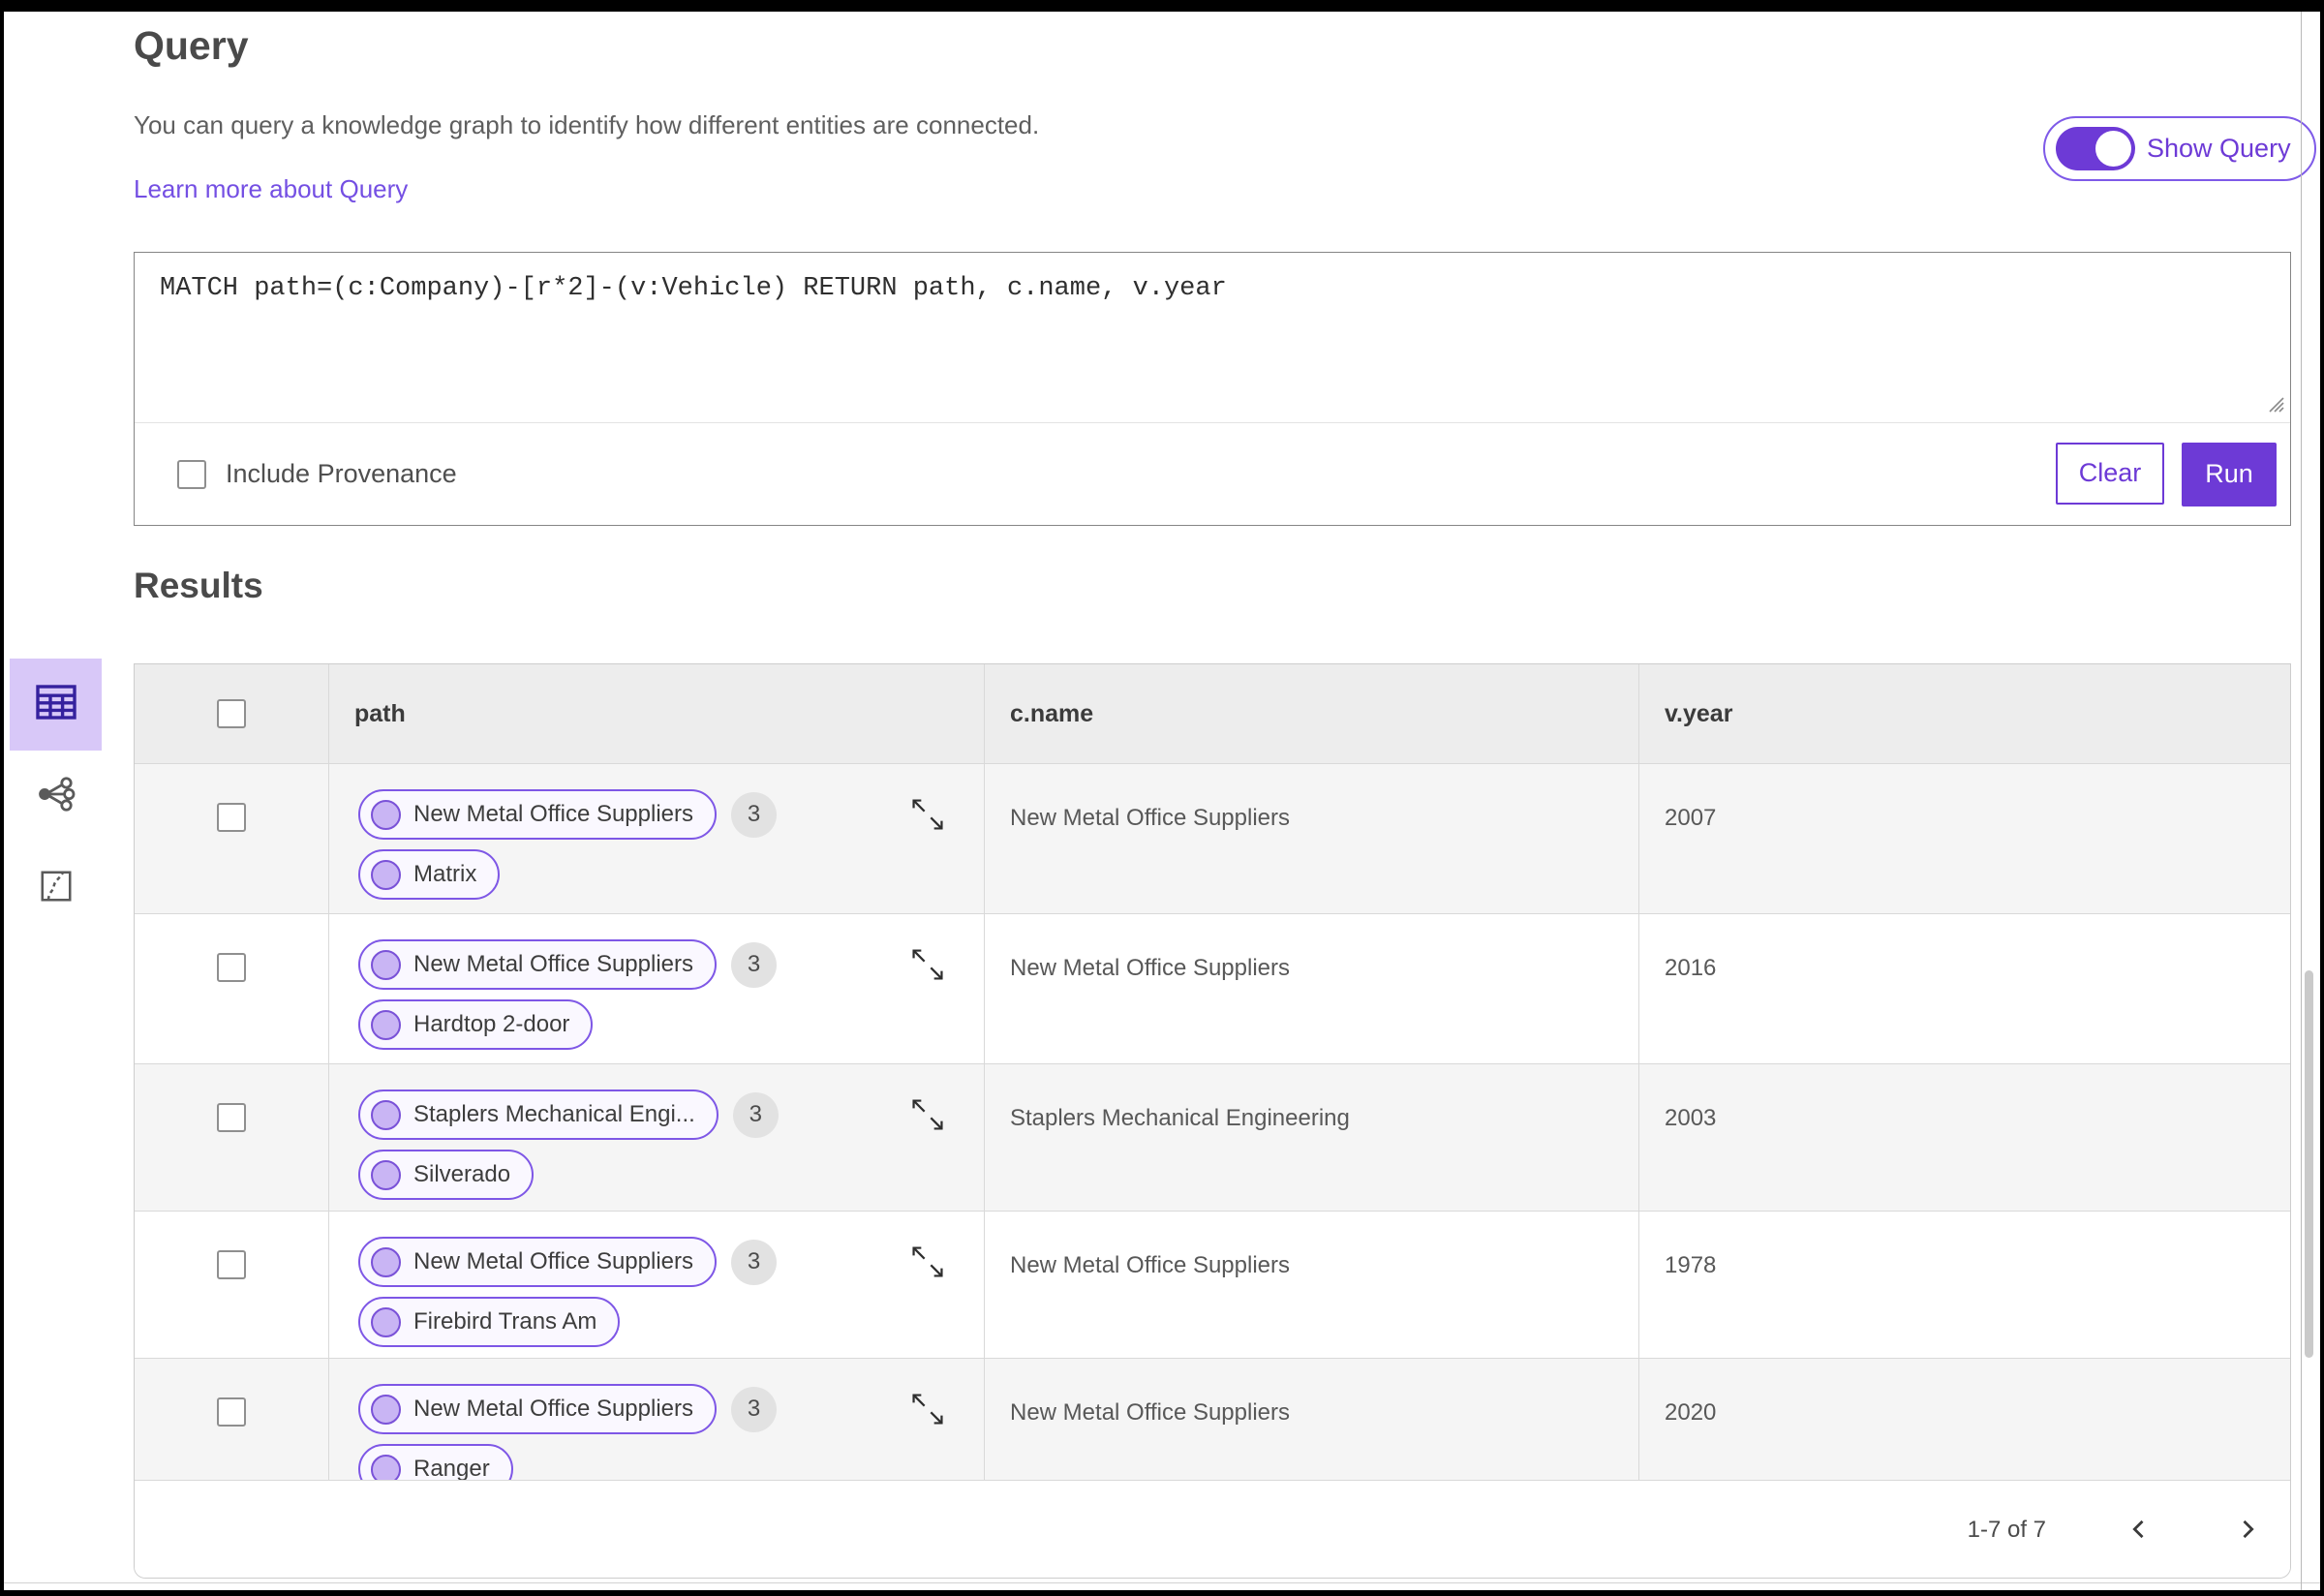  What do you see at coordinates (1691, 1265) in the screenshot?
I see `v-year-cell: 1978` at bounding box center [1691, 1265].